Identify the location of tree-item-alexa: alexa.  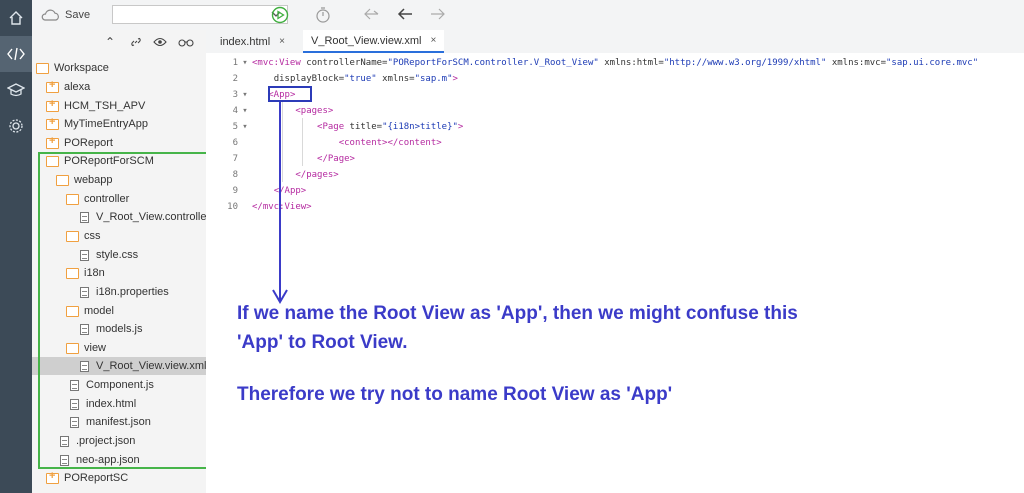
(68, 87).